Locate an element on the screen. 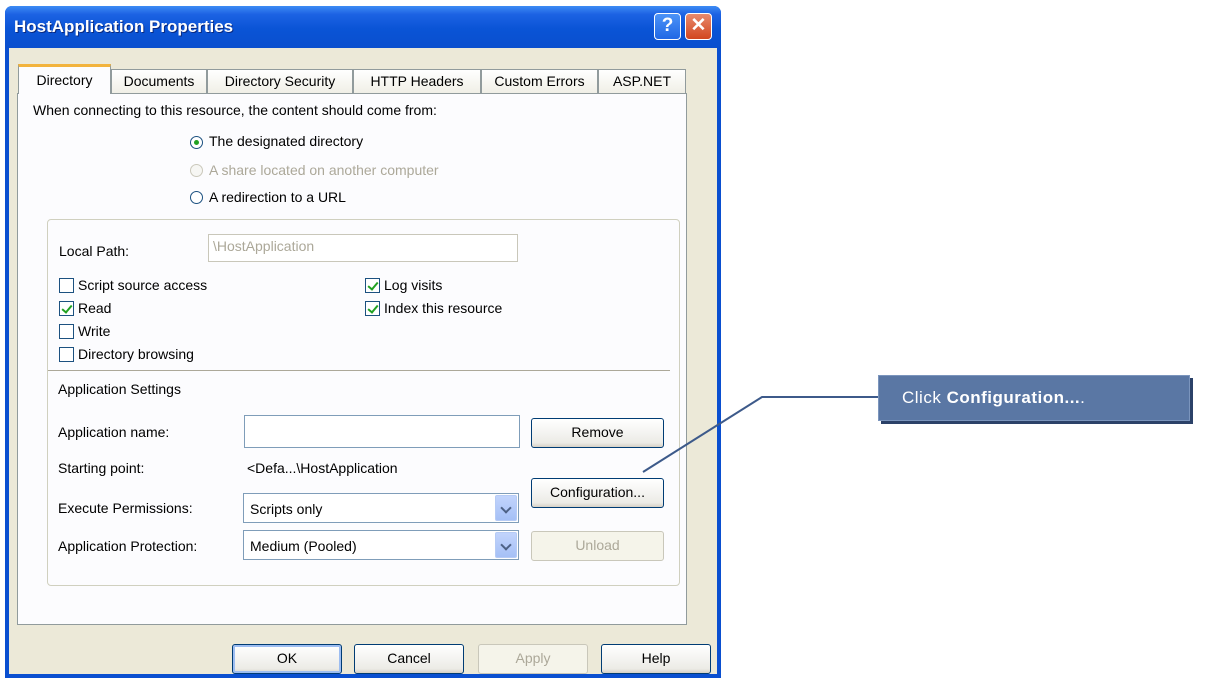  designated-directory-label: The designated directory is located at coordinates (286, 141).